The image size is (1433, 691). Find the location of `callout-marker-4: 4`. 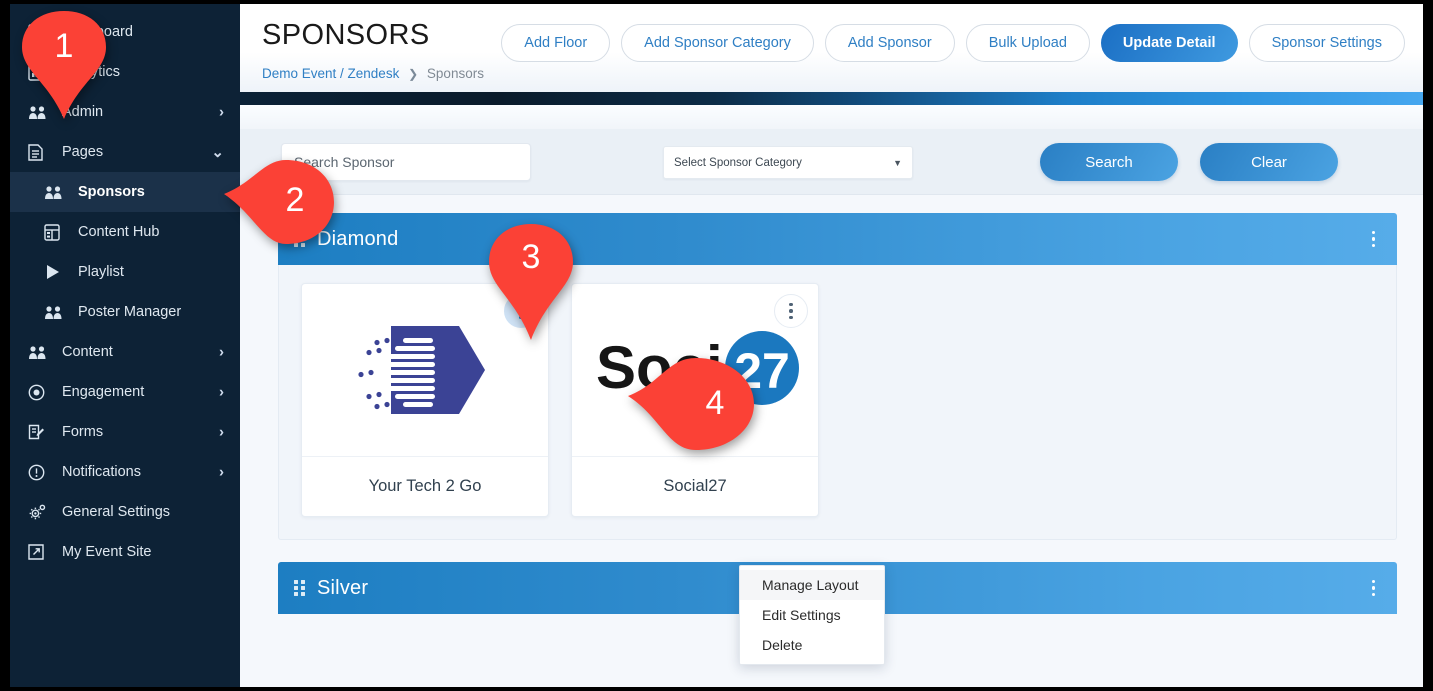

callout-marker-4: 4 is located at coordinates (693, 404).